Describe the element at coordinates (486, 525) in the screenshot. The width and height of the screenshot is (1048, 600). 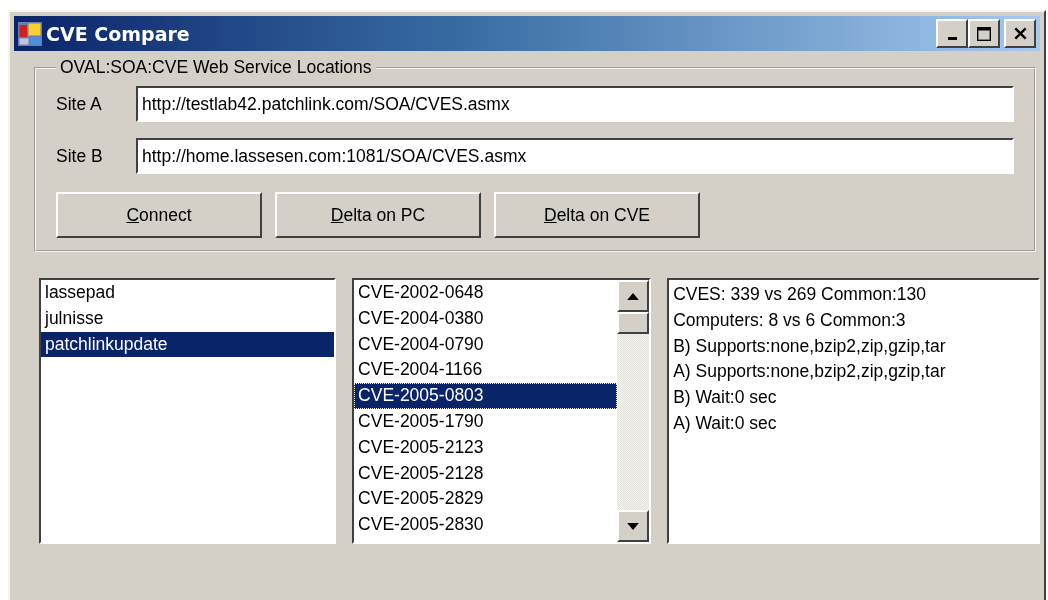
I see `list-item: CVE-2005-2830` at that location.